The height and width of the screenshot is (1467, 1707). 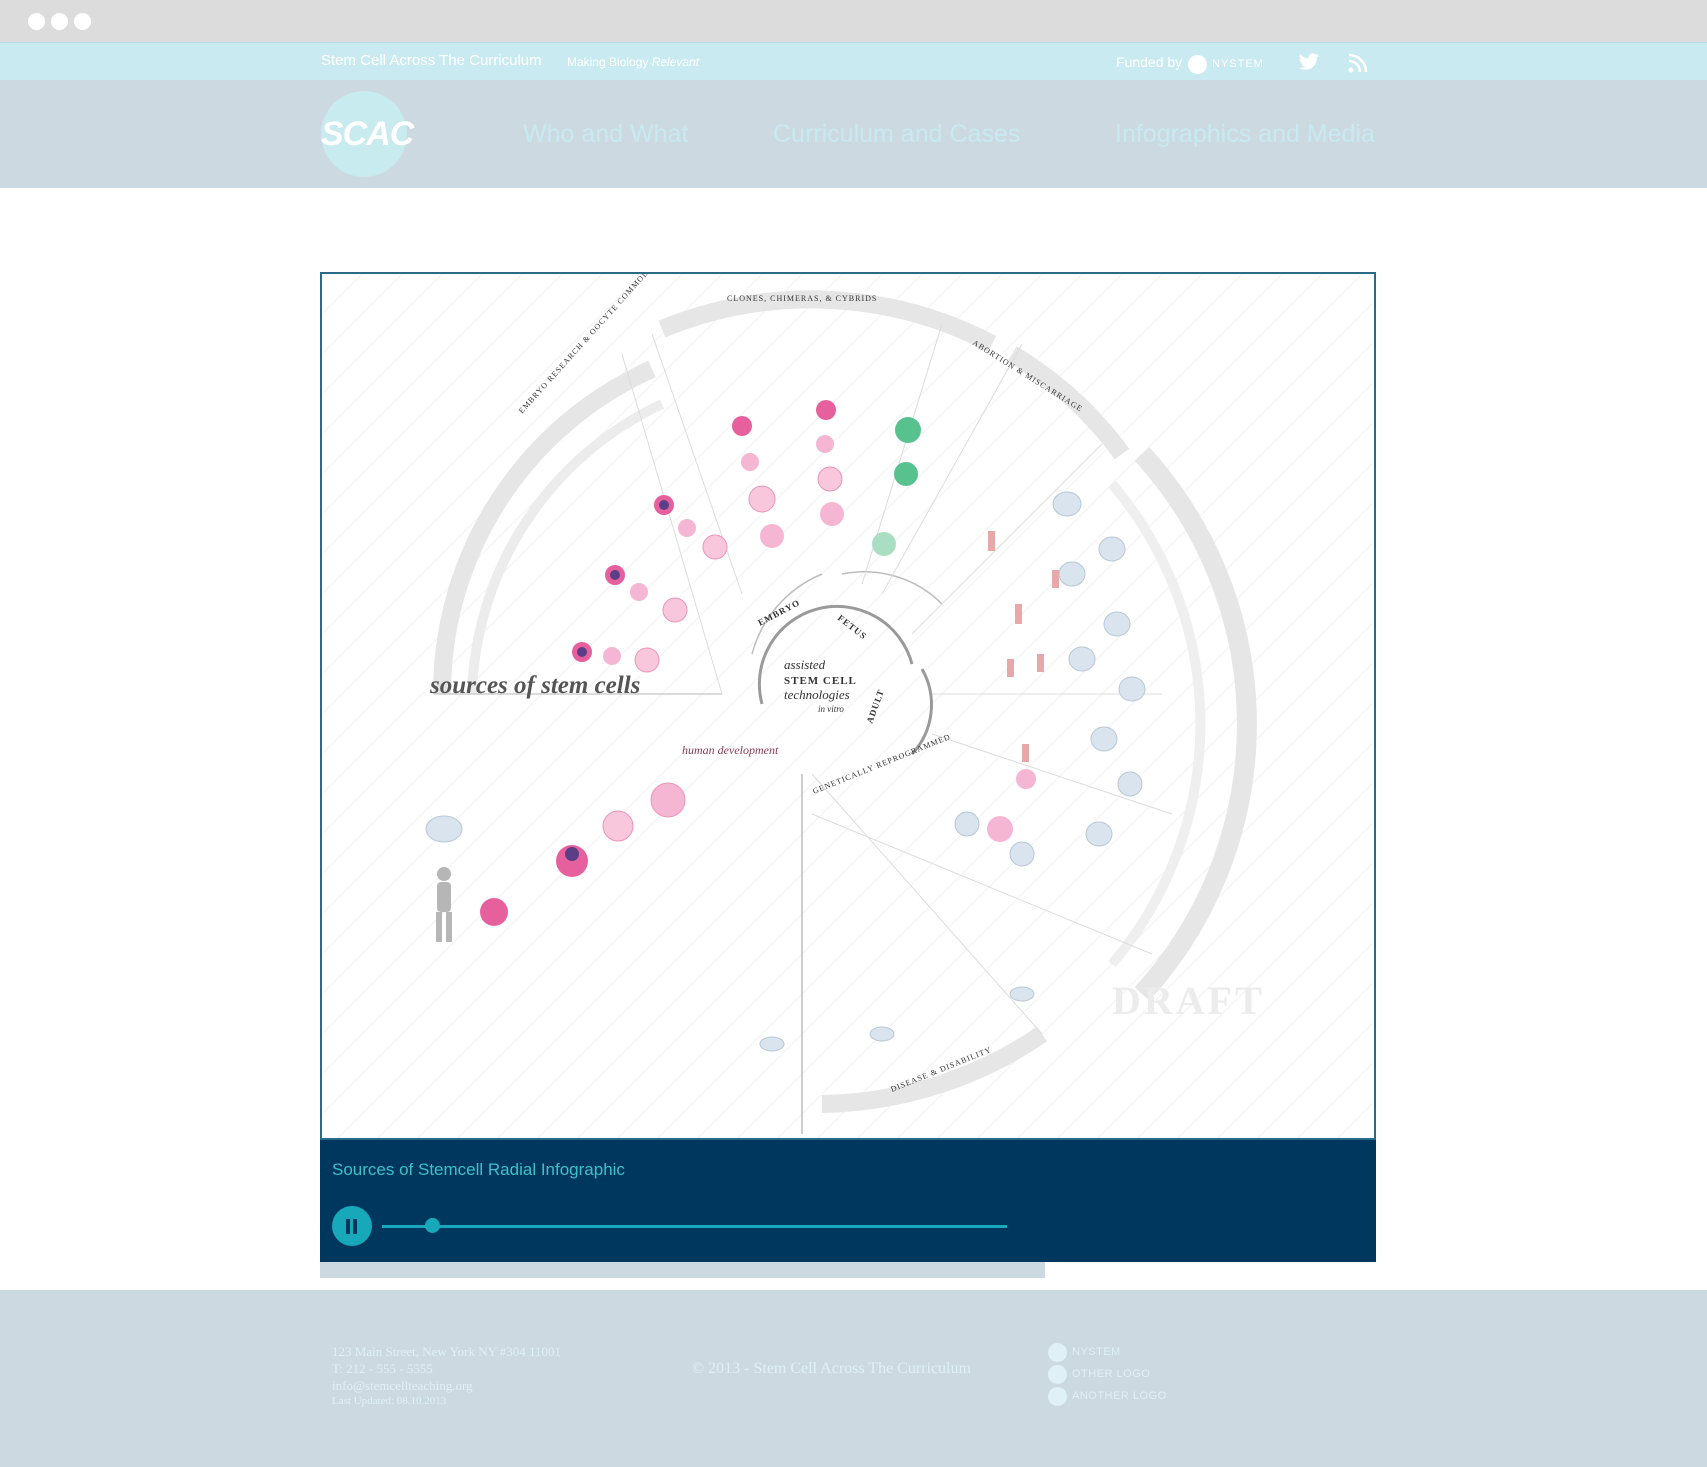 I want to click on progress-track, so click(x=694, y=1226).